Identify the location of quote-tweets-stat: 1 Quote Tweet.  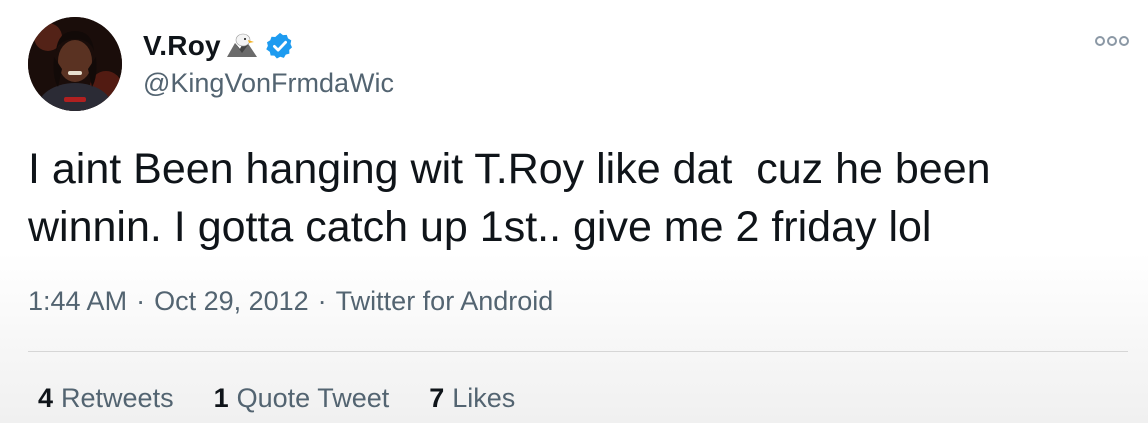
(302, 398).